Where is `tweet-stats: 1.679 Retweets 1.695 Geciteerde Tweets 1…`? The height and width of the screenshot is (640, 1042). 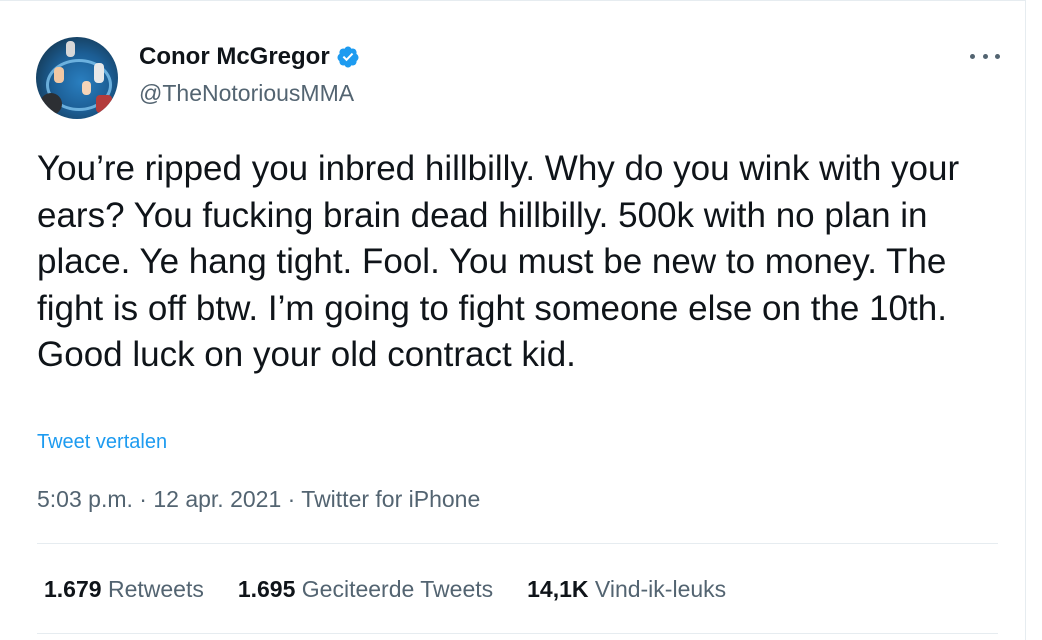 tweet-stats: 1.679 Retweets 1.695 Geciteerde Tweets 1… is located at coordinates (385, 589).